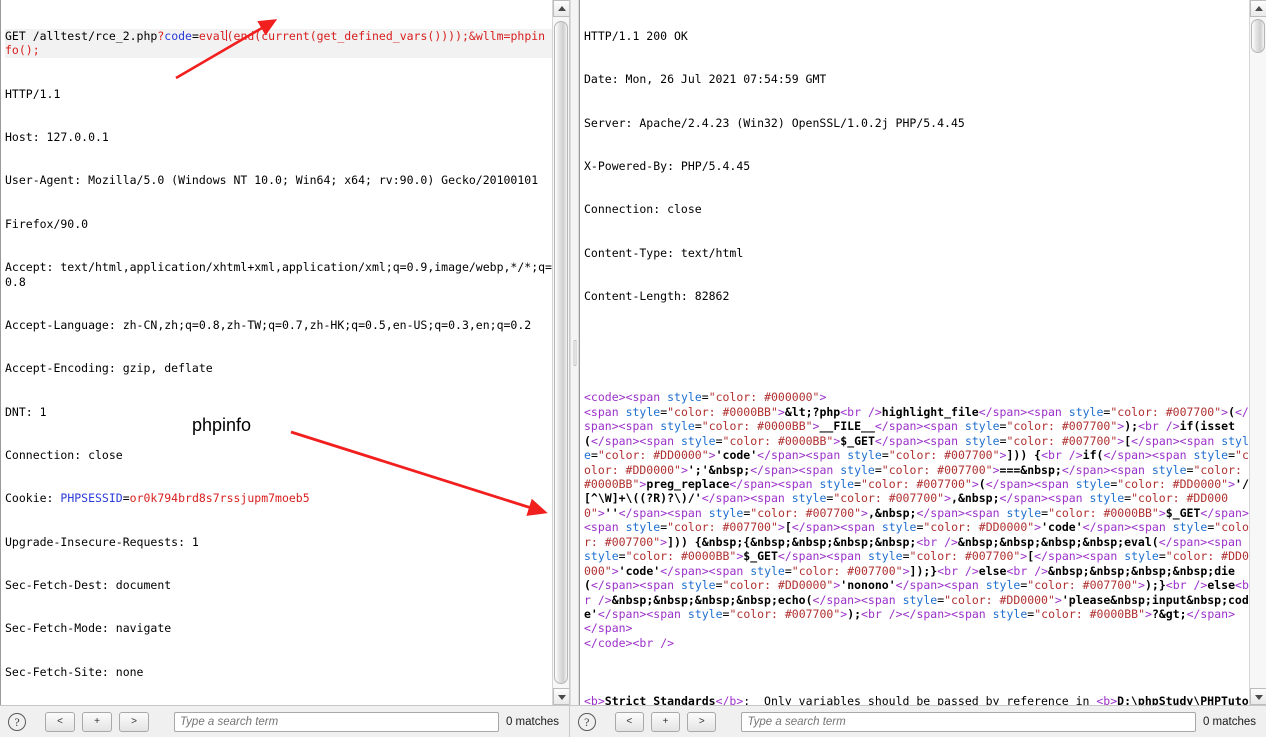 This screenshot has width=1266, height=737. I want to click on request-param-value: eval, so click(212, 35).